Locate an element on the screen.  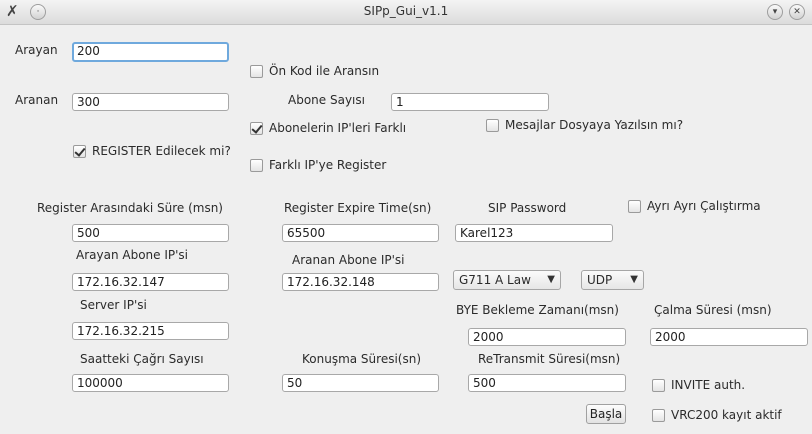
mesajlar-checkbox: Mesajlar Dosyaya Yazılsın mı? is located at coordinates (584, 125).